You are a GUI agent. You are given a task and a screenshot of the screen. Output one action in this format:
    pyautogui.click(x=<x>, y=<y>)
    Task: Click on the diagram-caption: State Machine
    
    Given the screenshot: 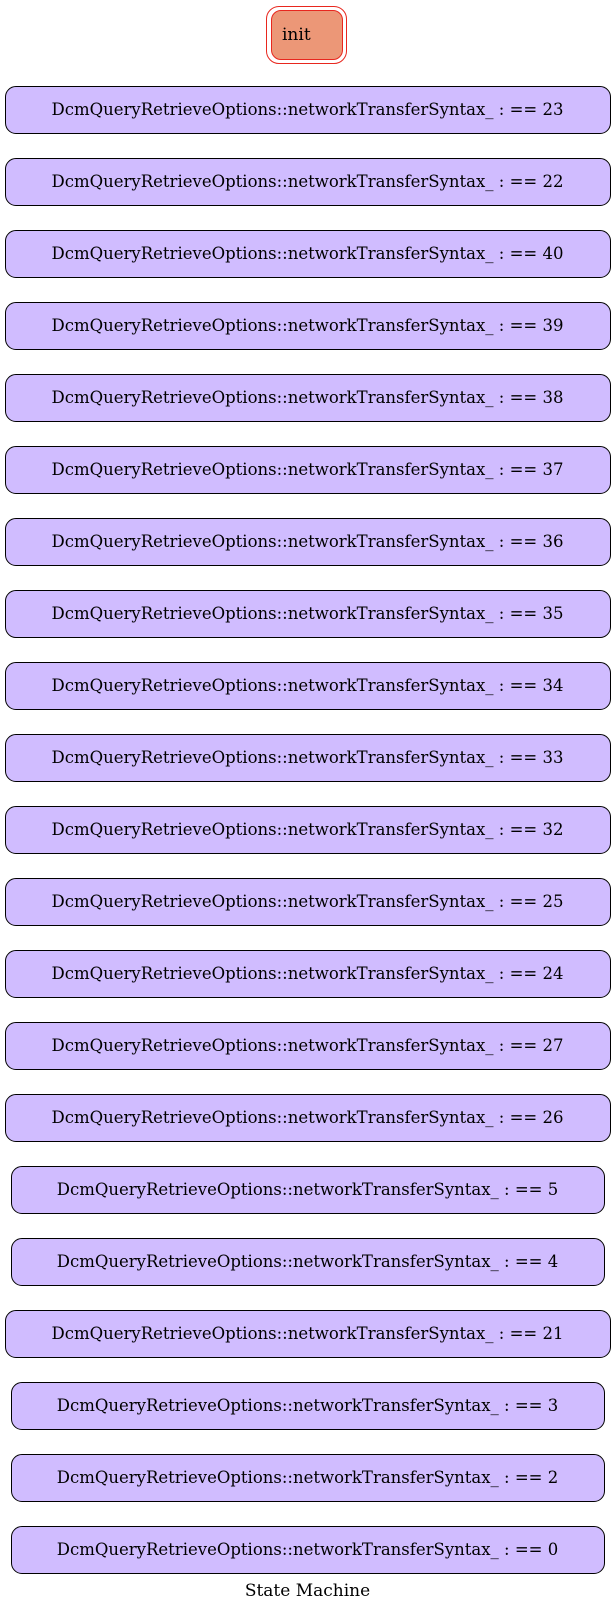 What is the action you would take?
    pyautogui.click(x=307, y=1591)
    